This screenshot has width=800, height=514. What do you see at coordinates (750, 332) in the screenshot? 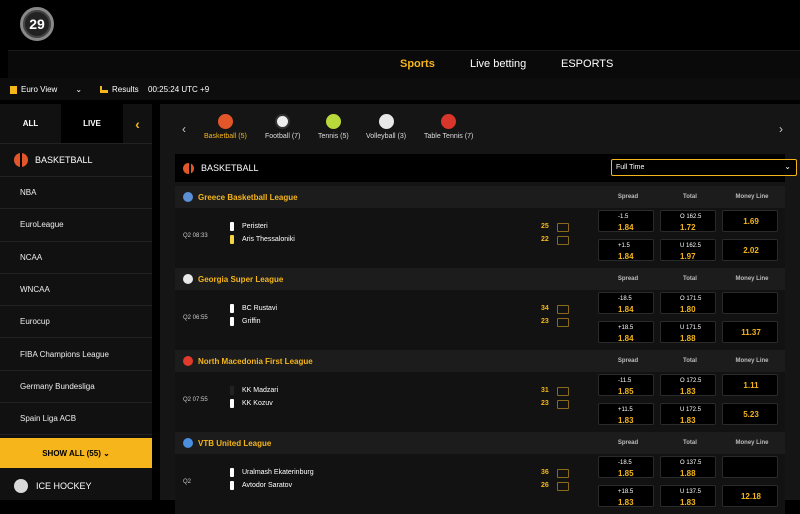
I see `moneyline-odd-button: 11.37` at bounding box center [750, 332].